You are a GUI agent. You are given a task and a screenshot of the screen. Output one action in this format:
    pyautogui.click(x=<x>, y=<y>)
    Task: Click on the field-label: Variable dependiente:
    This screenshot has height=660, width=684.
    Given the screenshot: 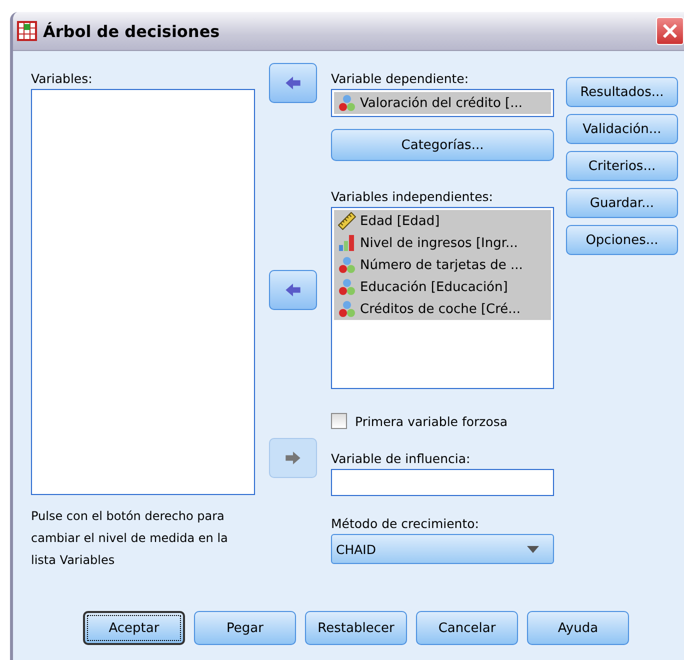 What is the action you would take?
    pyautogui.click(x=400, y=79)
    